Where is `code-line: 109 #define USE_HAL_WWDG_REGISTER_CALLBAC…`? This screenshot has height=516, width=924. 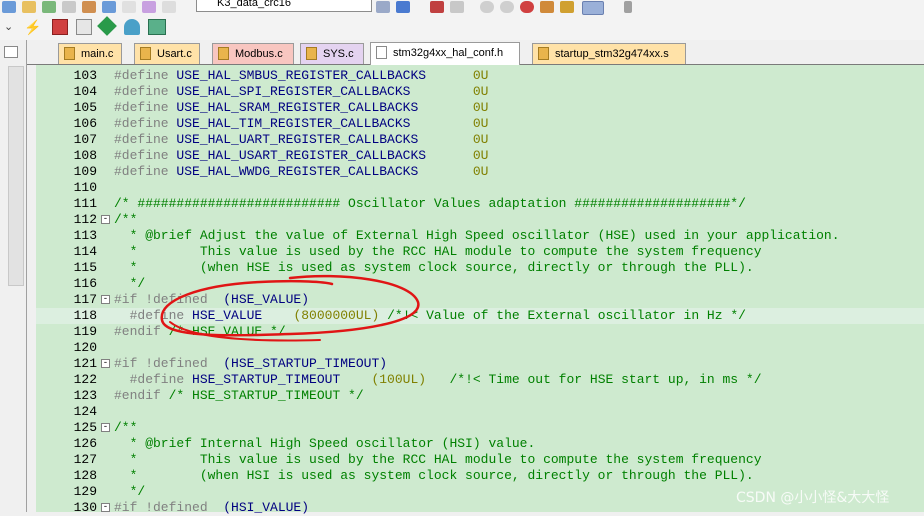
code-line: 109 #define USE_HAL_WWDG_REGISTER_CALLBAC… is located at coordinates (480, 172).